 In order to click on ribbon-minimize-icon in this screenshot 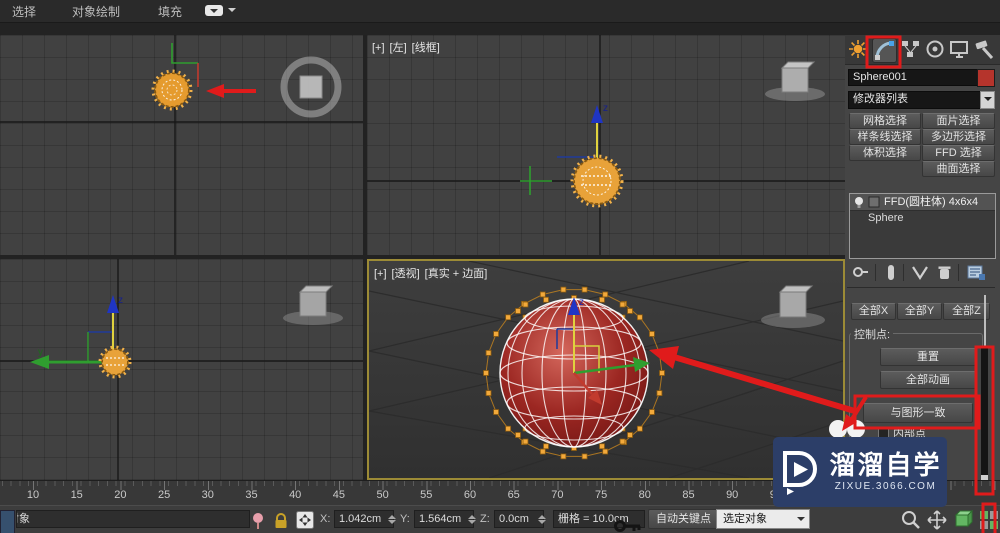, I will do `click(214, 10)`.